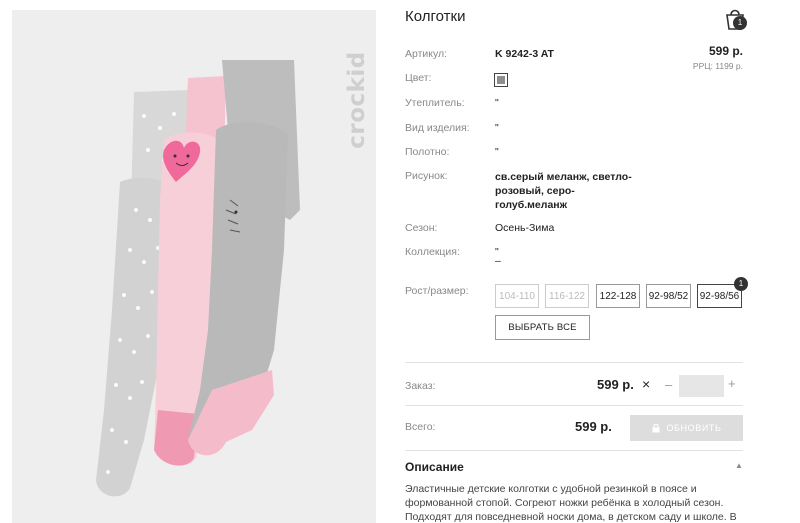 This screenshot has width=800, height=523. Describe the element at coordinates (420, 427) in the screenshot. I see `total-label: Всего:` at that location.